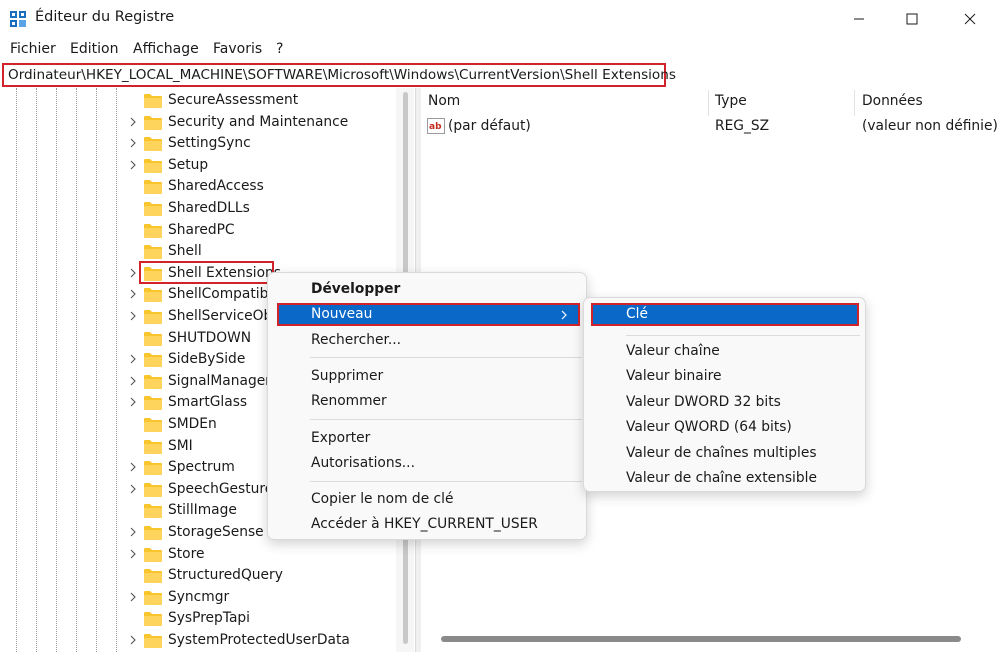 The height and width of the screenshot is (652, 1000). What do you see at coordinates (424, 524) in the screenshot?
I see `menu-item-label: Accéder à HKEY_CURRENT_USER` at bounding box center [424, 524].